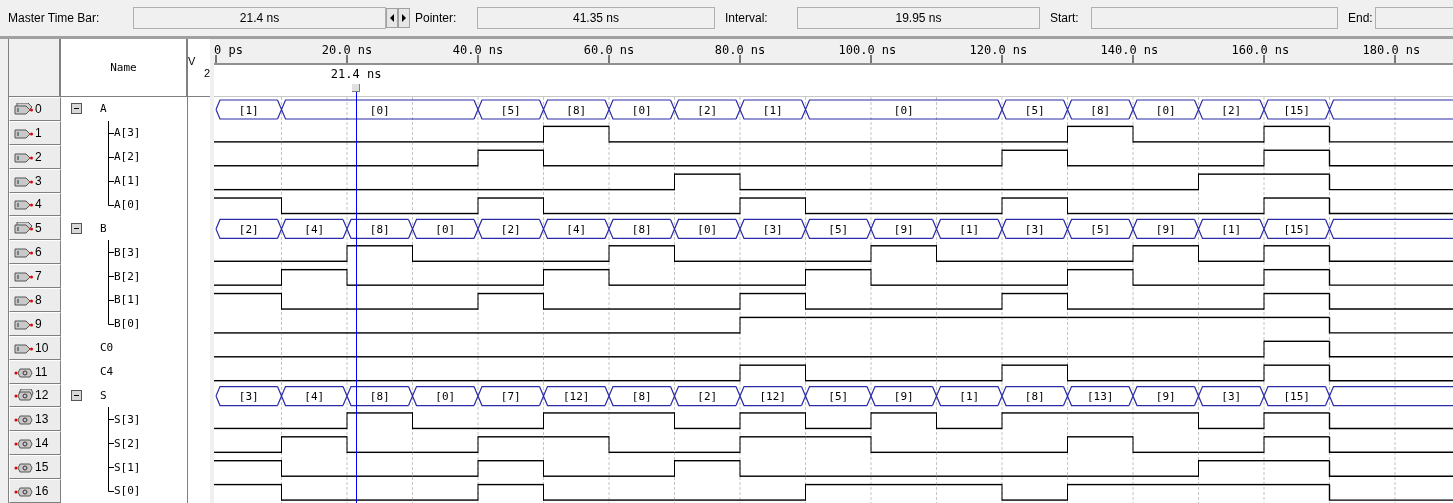  What do you see at coordinates (127, 157) in the screenshot?
I see `signal-name: A[2]` at bounding box center [127, 157].